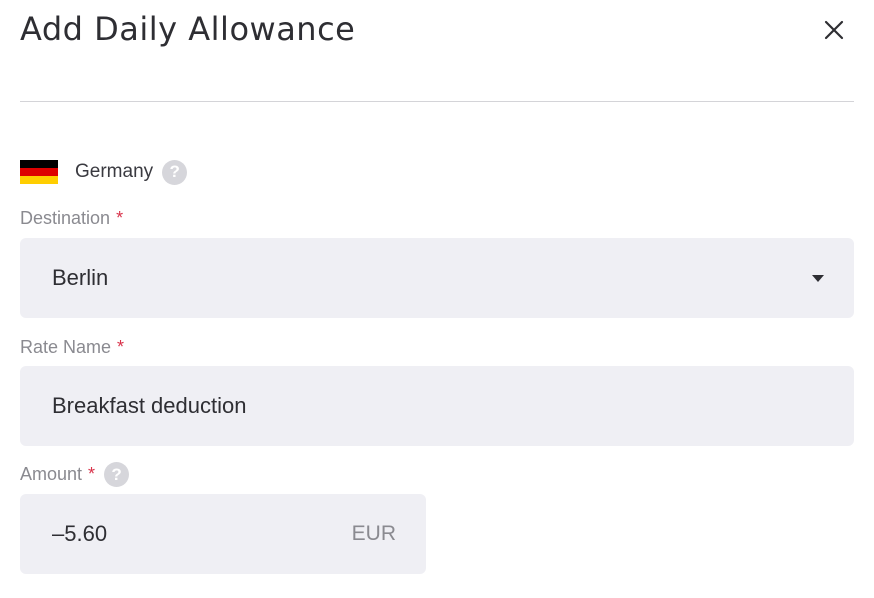  What do you see at coordinates (437, 101) in the screenshot?
I see `header-divider` at bounding box center [437, 101].